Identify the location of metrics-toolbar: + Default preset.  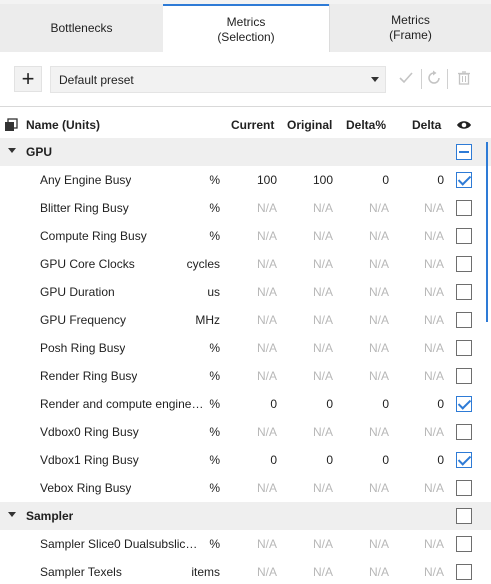
(245, 80).